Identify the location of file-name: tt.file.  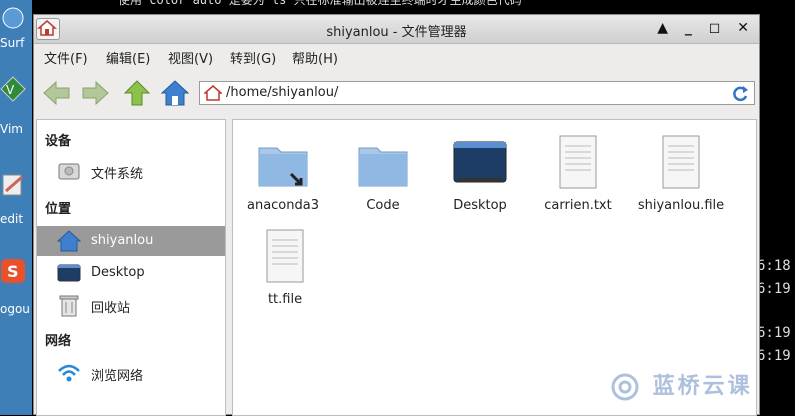
(285, 299).